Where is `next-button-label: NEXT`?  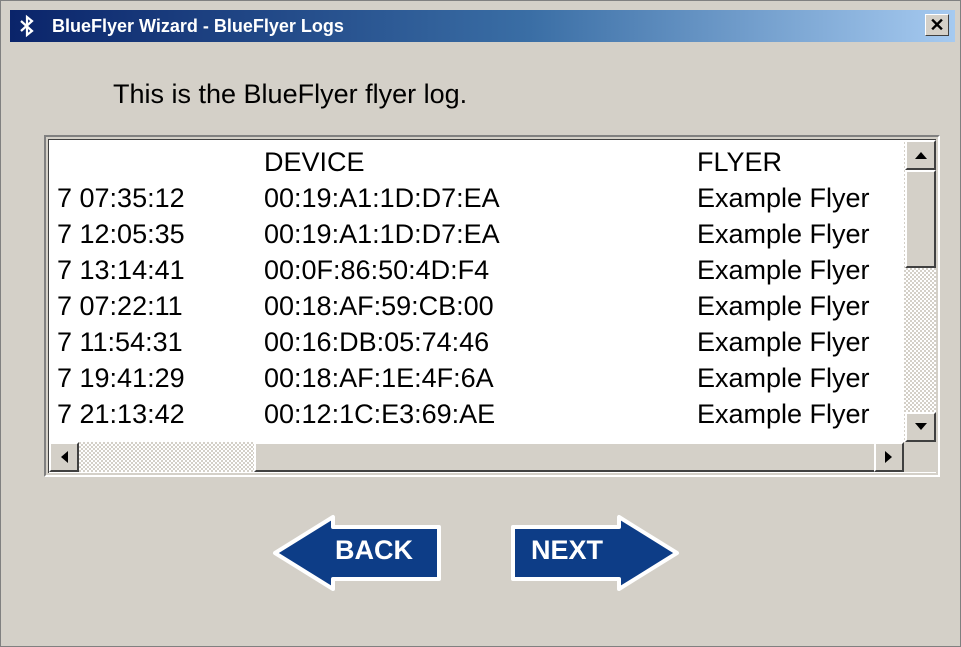 next-button-label: NEXT is located at coordinates (567, 550).